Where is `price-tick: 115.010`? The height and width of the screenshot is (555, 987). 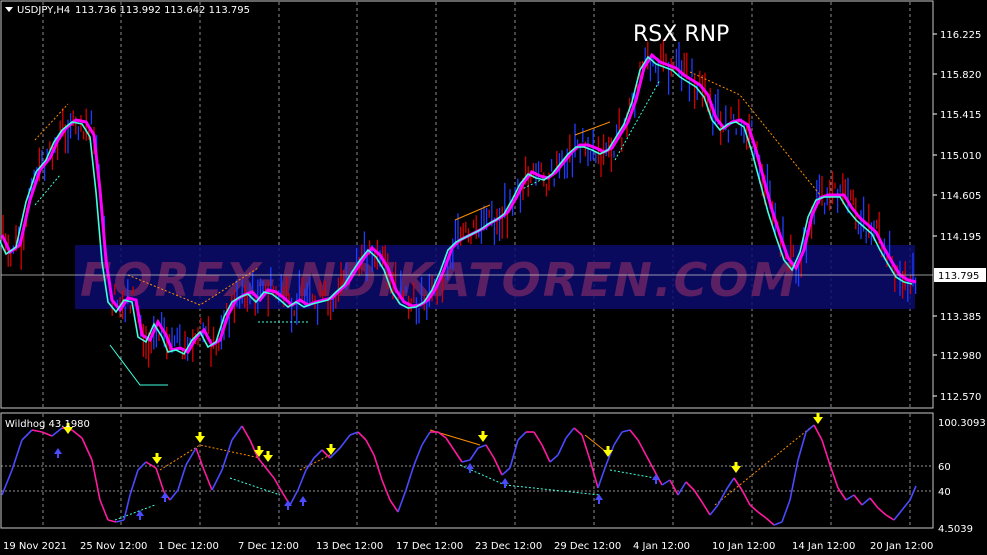
price-tick: 115.010 is located at coordinates (960, 156).